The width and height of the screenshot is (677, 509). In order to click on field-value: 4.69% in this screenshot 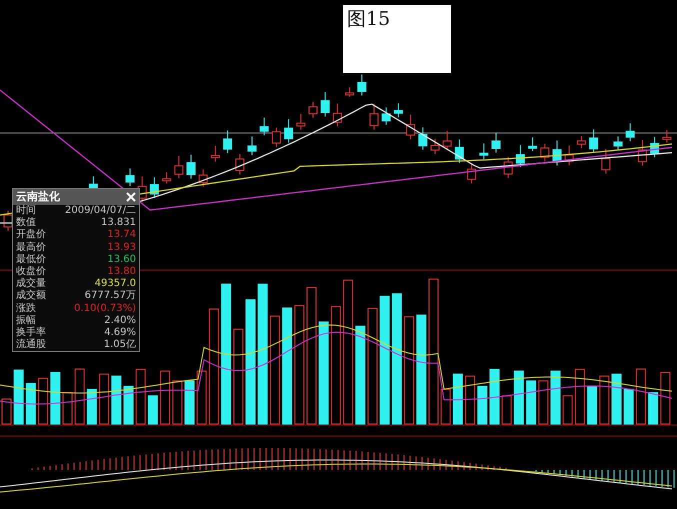, I will do `click(120, 332)`.